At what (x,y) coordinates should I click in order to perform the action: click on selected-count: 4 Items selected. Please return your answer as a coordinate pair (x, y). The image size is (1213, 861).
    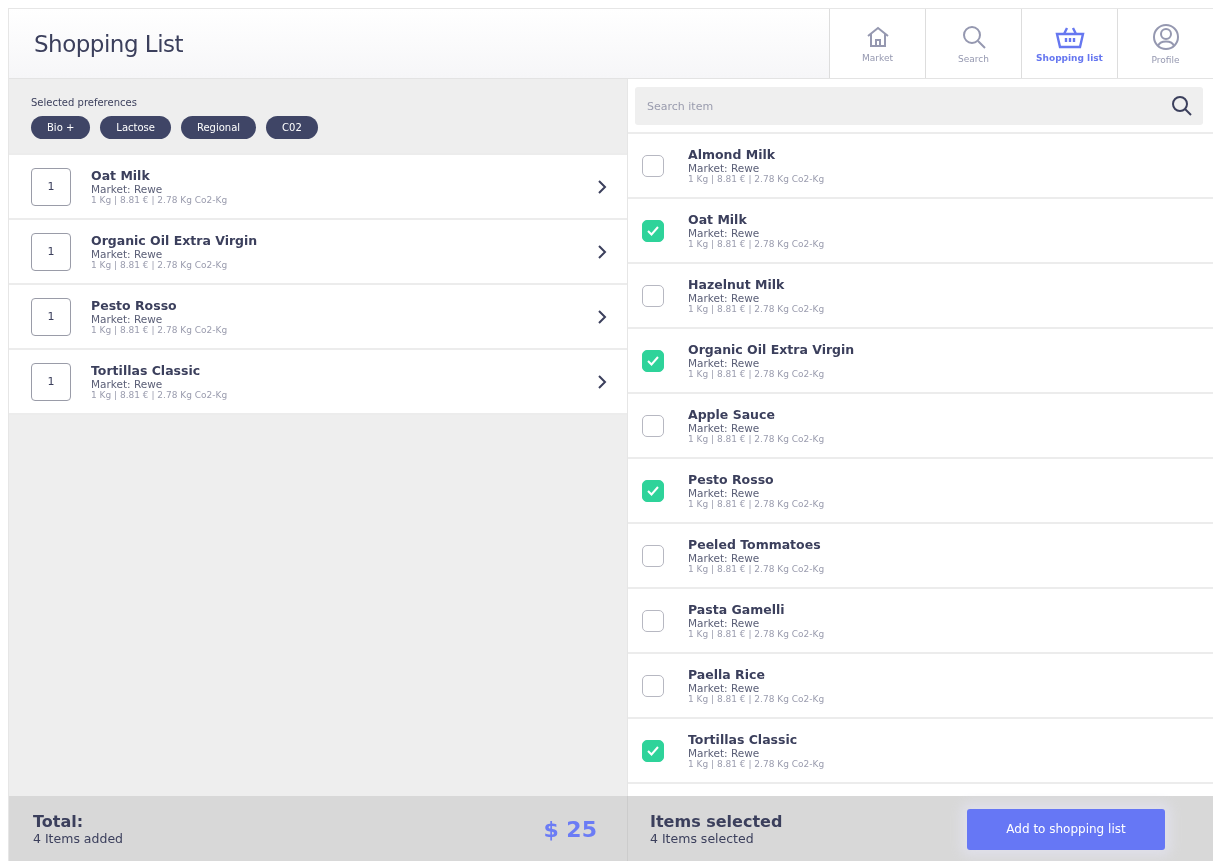
    Looking at the image, I should click on (702, 838).